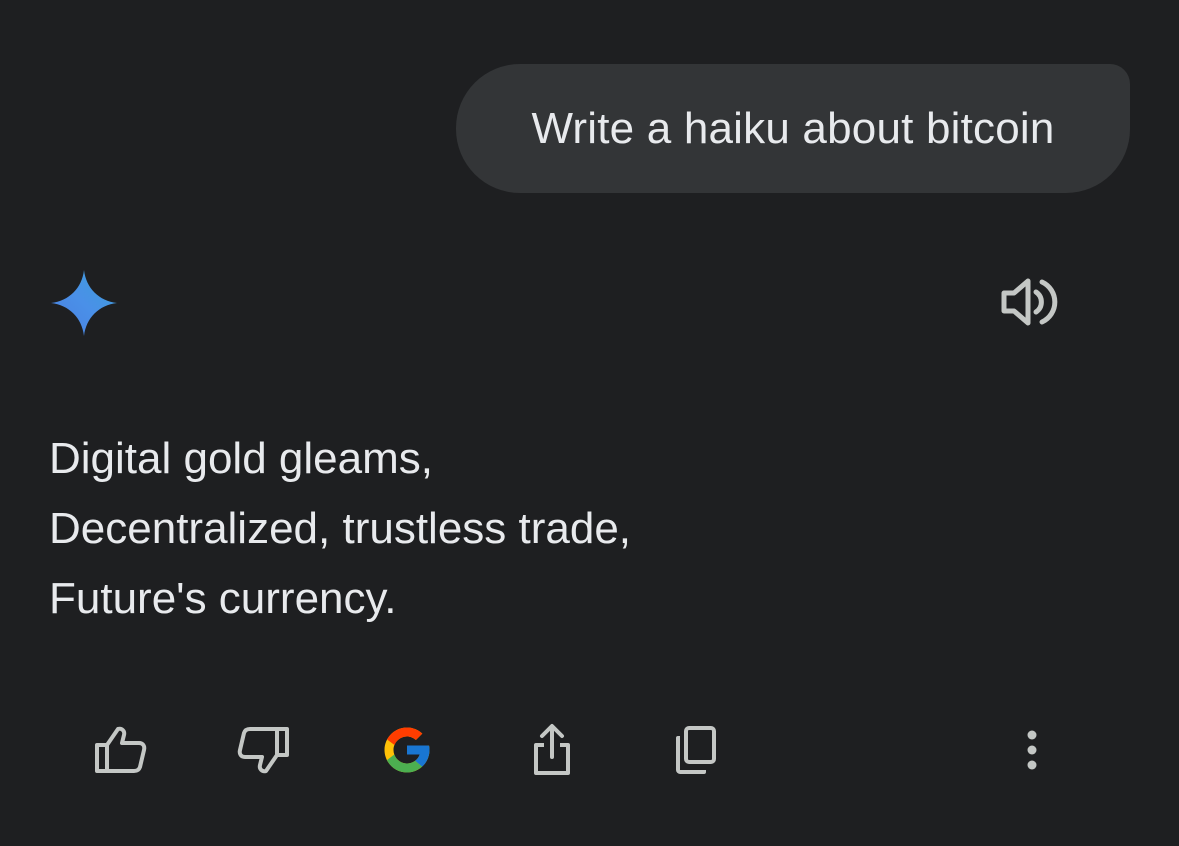  I want to click on response-actions, so click(589, 750).